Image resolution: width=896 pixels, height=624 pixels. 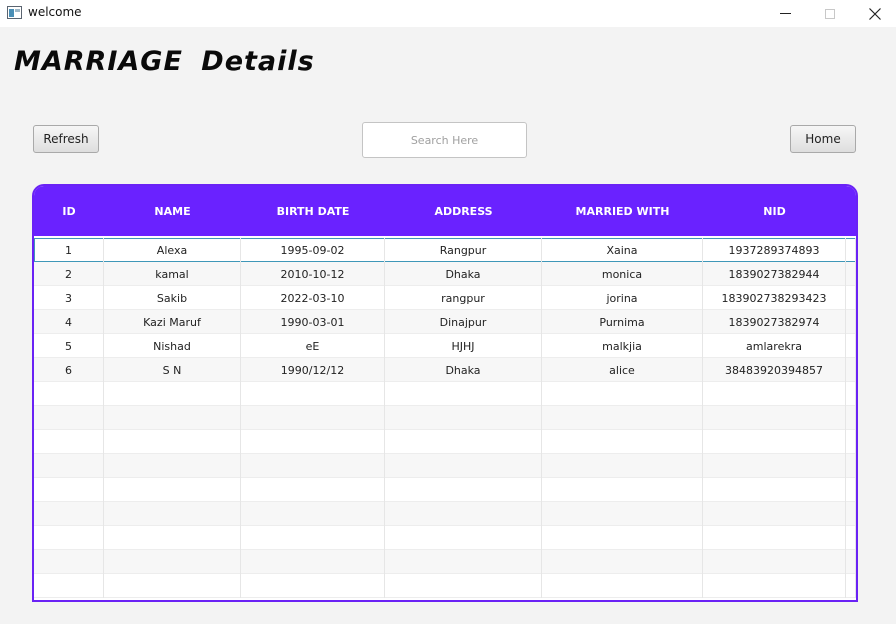 I want to click on table-cell: kamal, so click(x=172, y=274).